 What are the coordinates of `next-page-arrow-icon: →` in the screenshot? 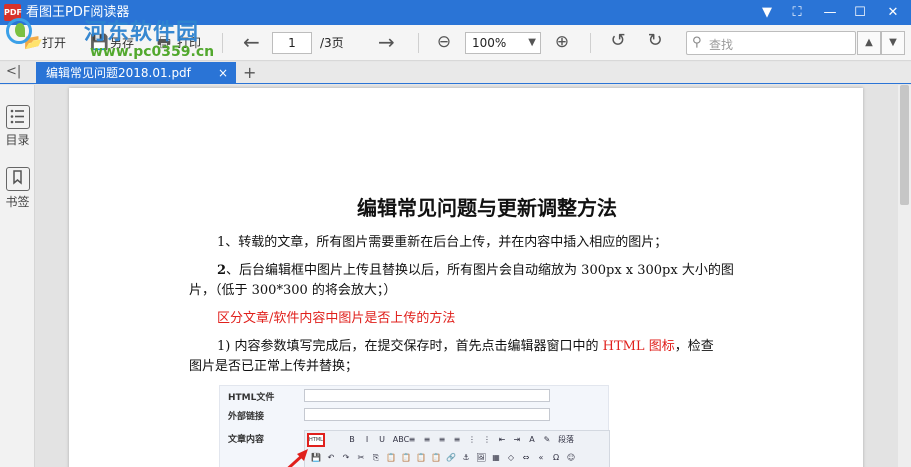 It's located at (386, 42).